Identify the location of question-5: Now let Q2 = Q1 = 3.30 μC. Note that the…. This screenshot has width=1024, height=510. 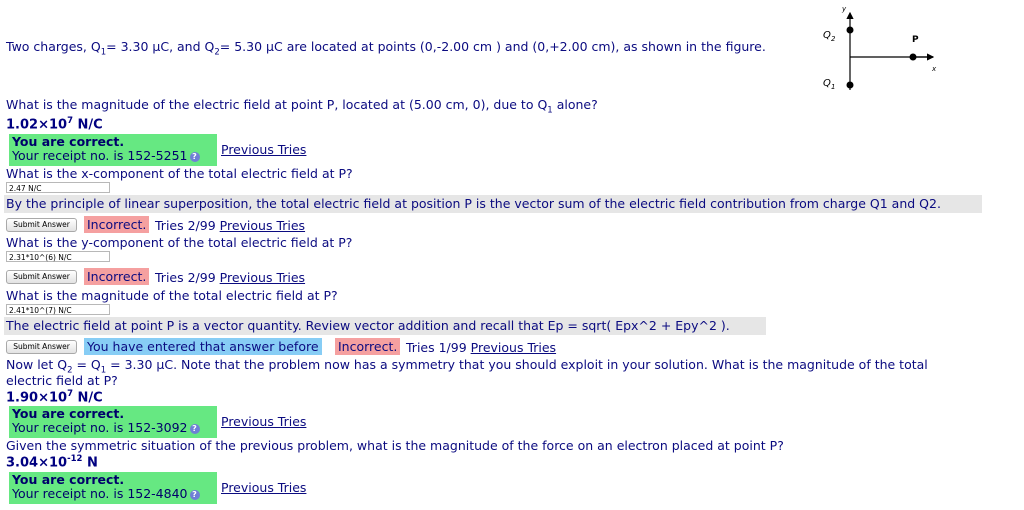
(467, 366).